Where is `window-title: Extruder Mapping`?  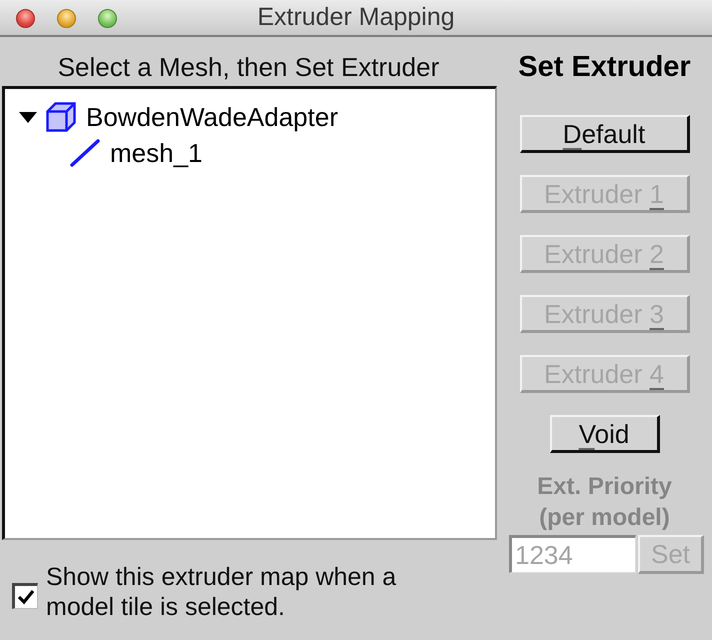
window-title: Extruder Mapping is located at coordinates (356, 17).